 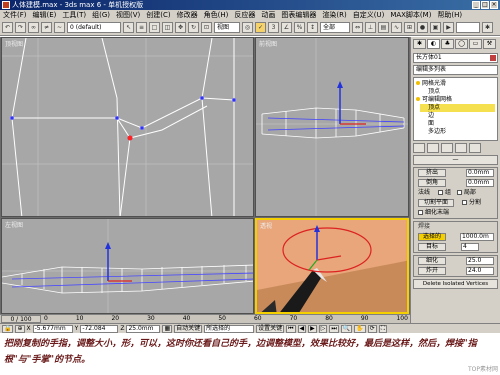 I want to click on extrude-button: 挤出, so click(x=432, y=173).